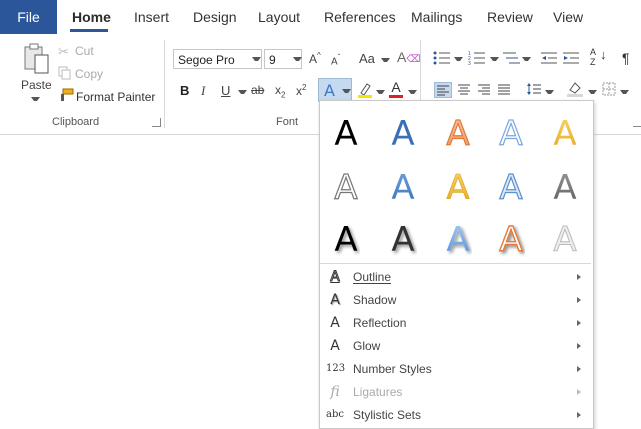  What do you see at coordinates (380, 93) in the screenshot?
I see `highlight-dropdown-icon` at bounding box center [380, 93].